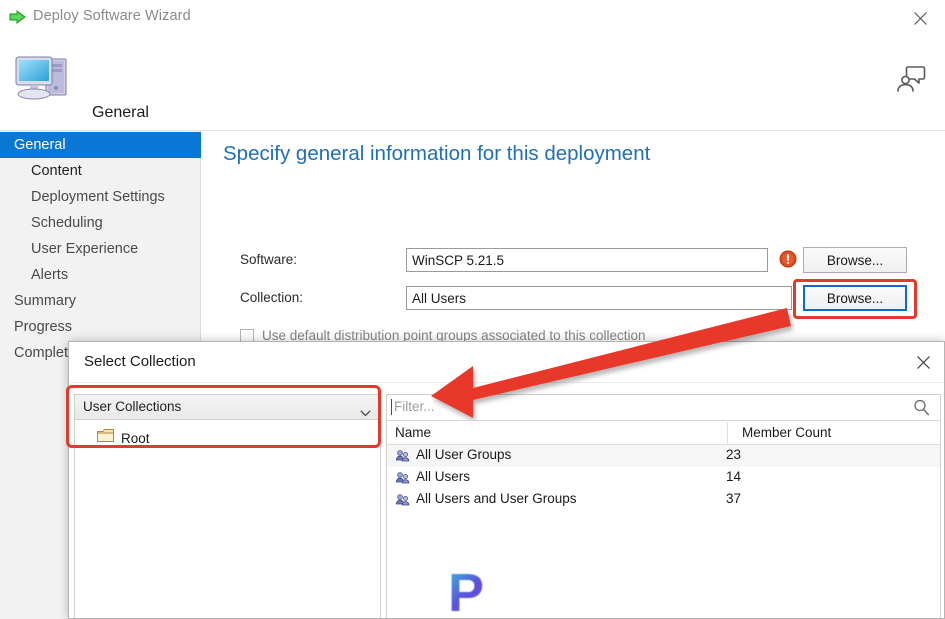  What do you see at coordinates (50, 275) in the screenshot?
I see `sidebar-item-label: Alerts` at bounding box center [50, 275].